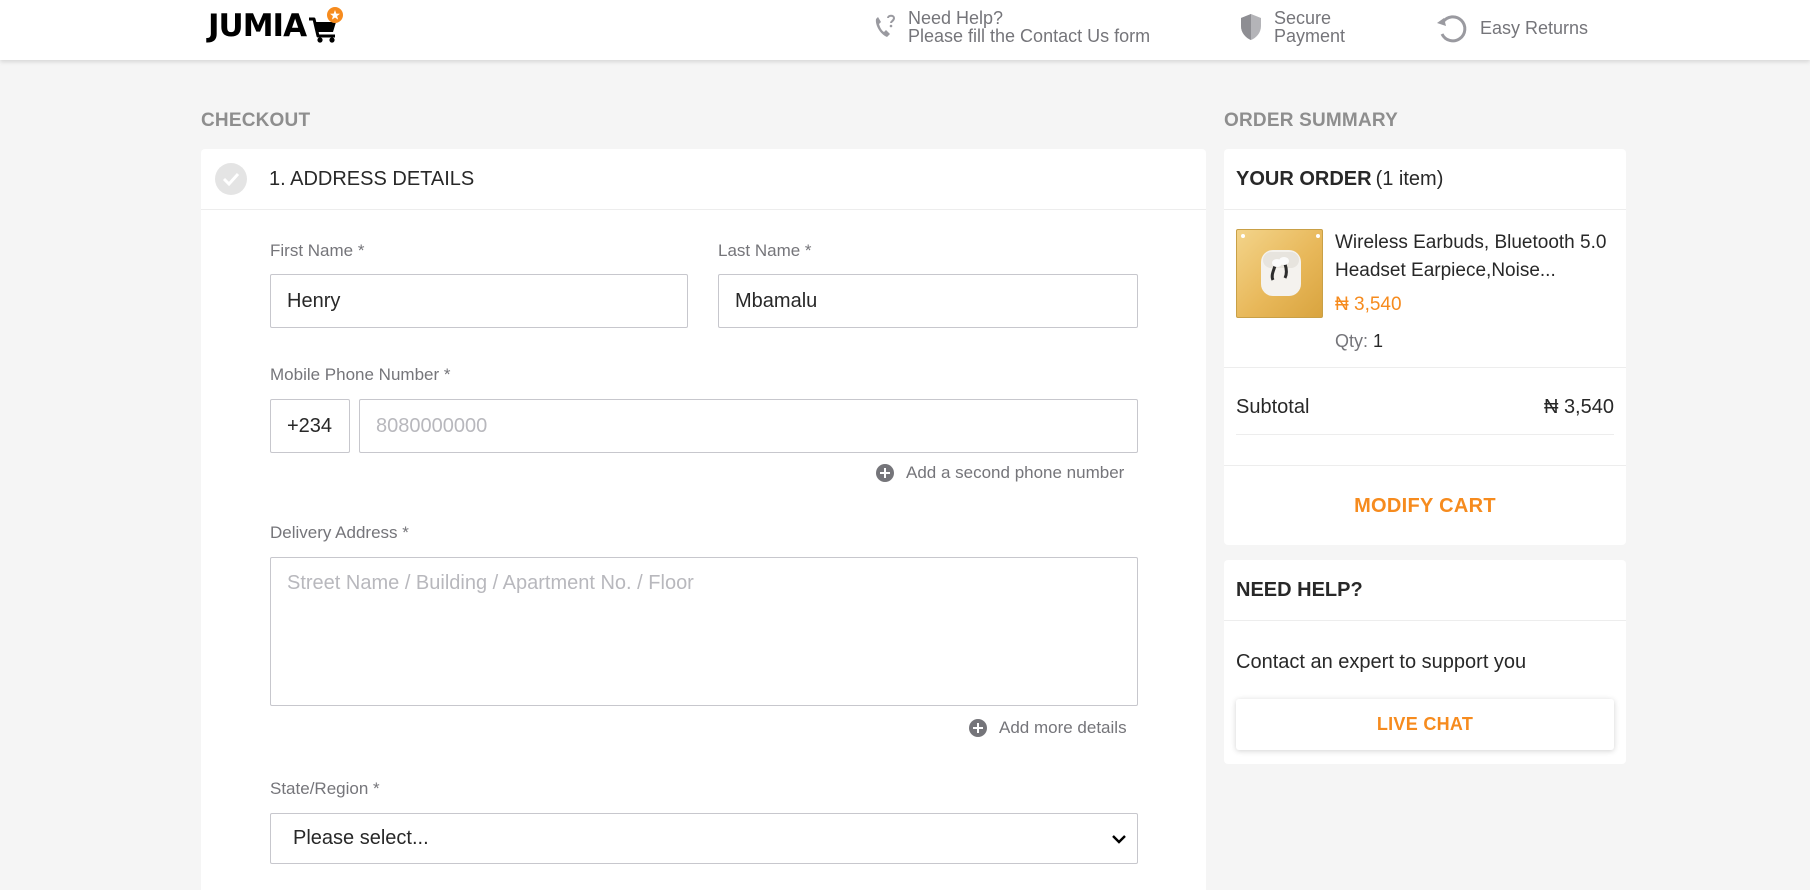 Image resolution: width=1810 pixels, height=890 pixels. I want to click on easy-returns-info: Easy Returns, so click(1511, 28).